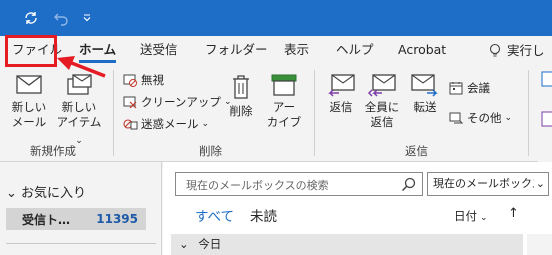 The height and width of the screenshot is (255, 552). I want to click on new-mail-button: 新しい メール, so click(29, 101).